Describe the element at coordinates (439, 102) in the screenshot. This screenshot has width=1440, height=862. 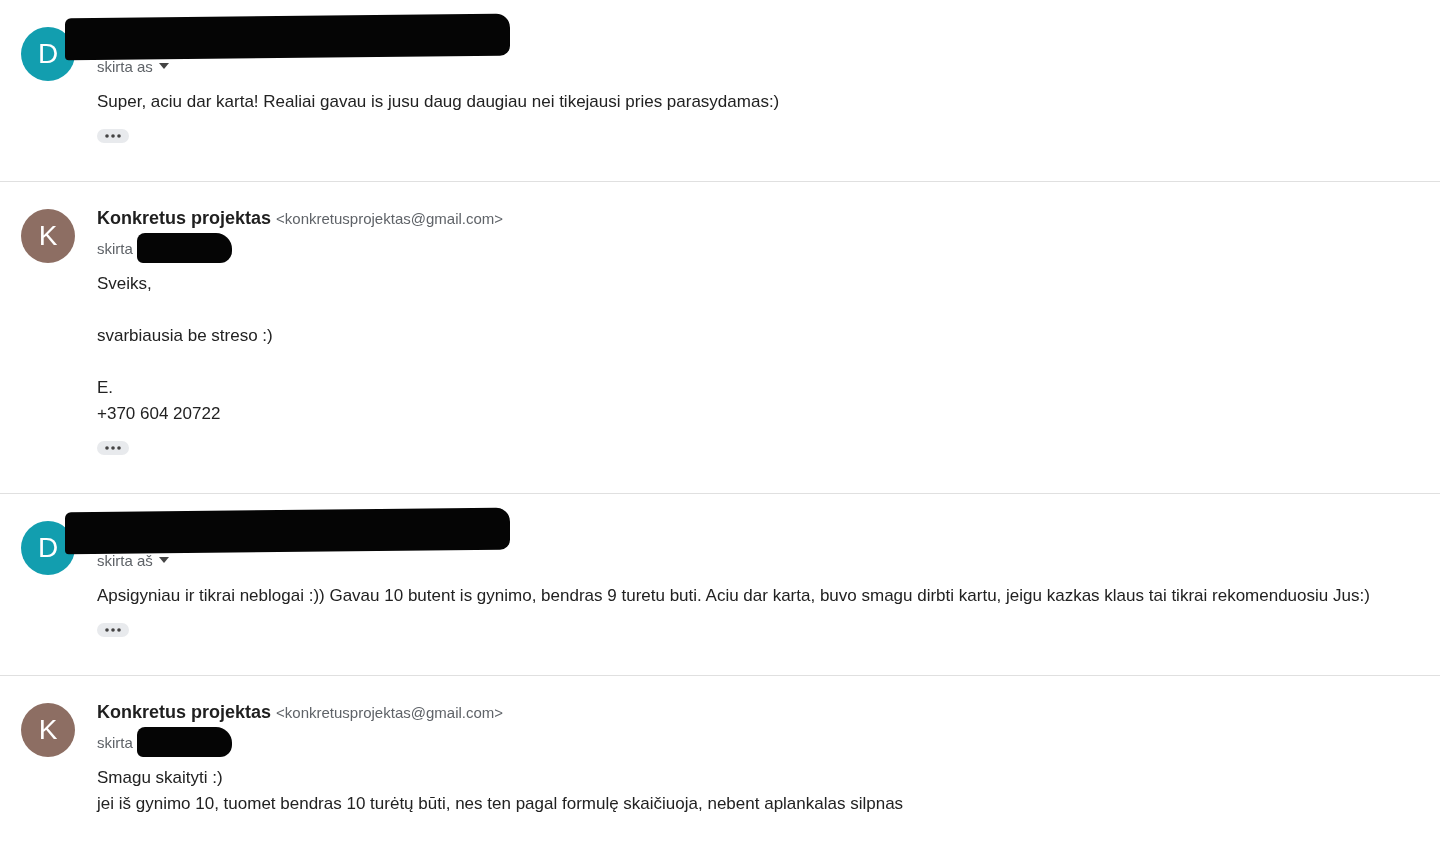
I see `message-text: Super, aciu dar karta! Realiai gavau is jusu daug daugiau nei tikejausi pries parasydamas:)` at that location.